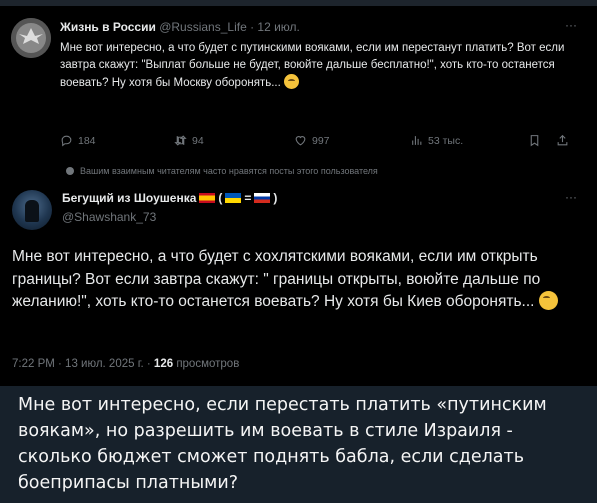  I want to click on equals-sign: =, so click(248, 198).